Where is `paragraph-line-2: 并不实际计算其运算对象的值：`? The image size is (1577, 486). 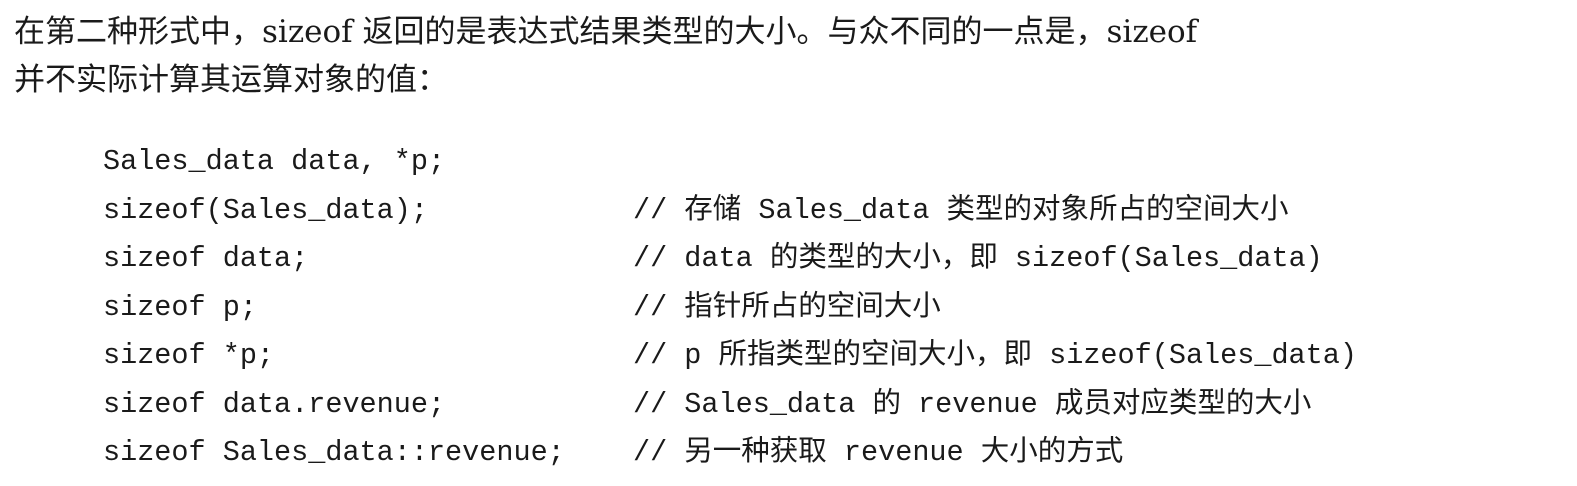
paragraph-line-2: 并不实际计算其运算对象的值： is located at coordinates (231, 80).